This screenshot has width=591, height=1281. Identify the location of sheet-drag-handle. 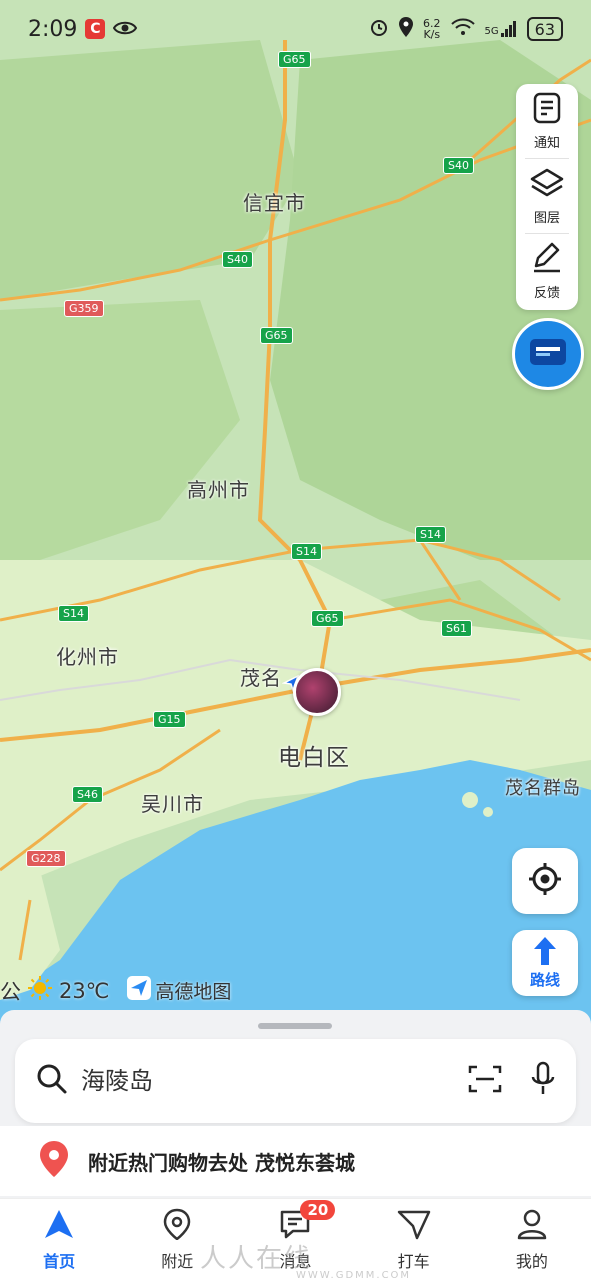
(295, 1026).